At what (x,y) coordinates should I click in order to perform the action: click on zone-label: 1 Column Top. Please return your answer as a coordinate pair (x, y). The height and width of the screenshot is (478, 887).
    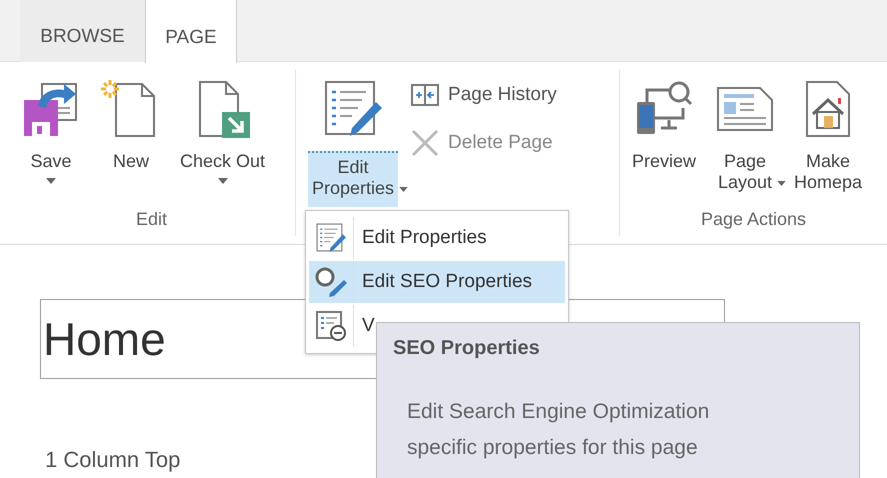
    Looking at the image, I should click on (112, 460).